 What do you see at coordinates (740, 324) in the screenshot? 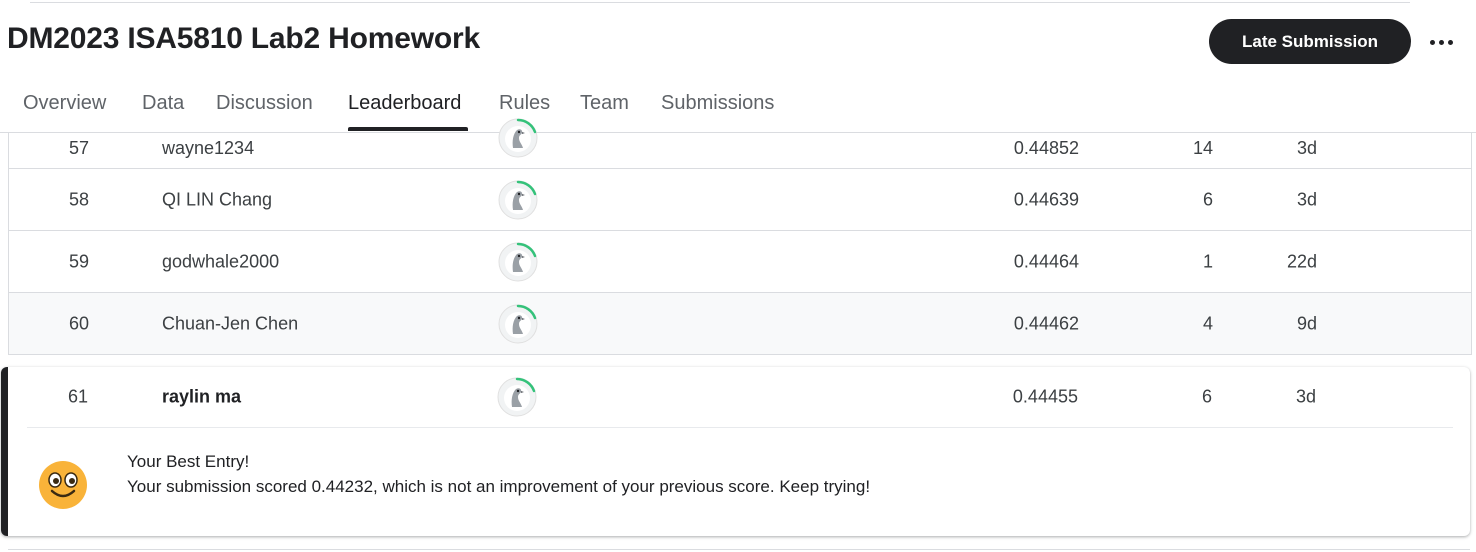
I see `leaderboard-row: 60 Chuan-Jen Chen 0.44462 4 9d` at bounding box center [740, 324].